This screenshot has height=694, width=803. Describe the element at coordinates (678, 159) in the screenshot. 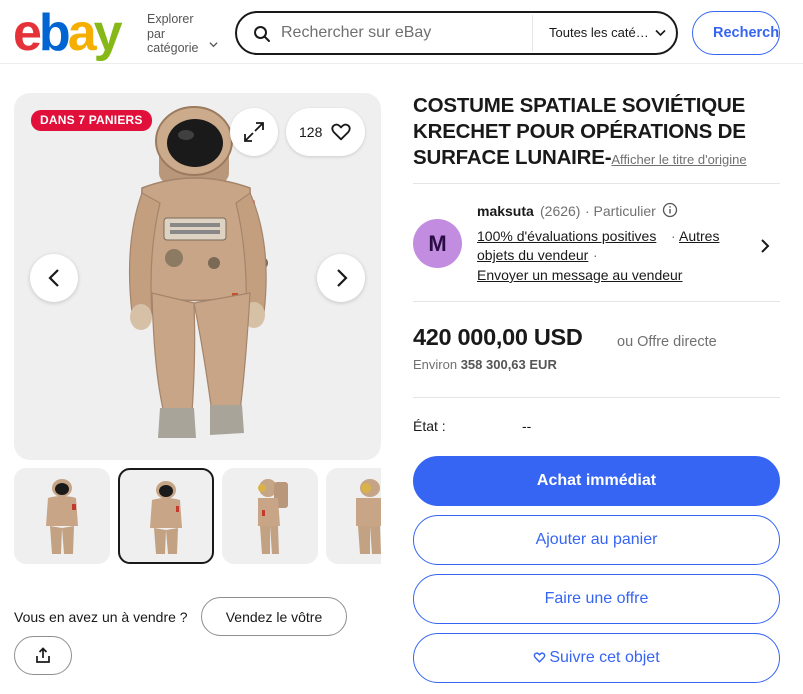

I see `show-original-title-link: Afficher le titre d'origine` at that location.